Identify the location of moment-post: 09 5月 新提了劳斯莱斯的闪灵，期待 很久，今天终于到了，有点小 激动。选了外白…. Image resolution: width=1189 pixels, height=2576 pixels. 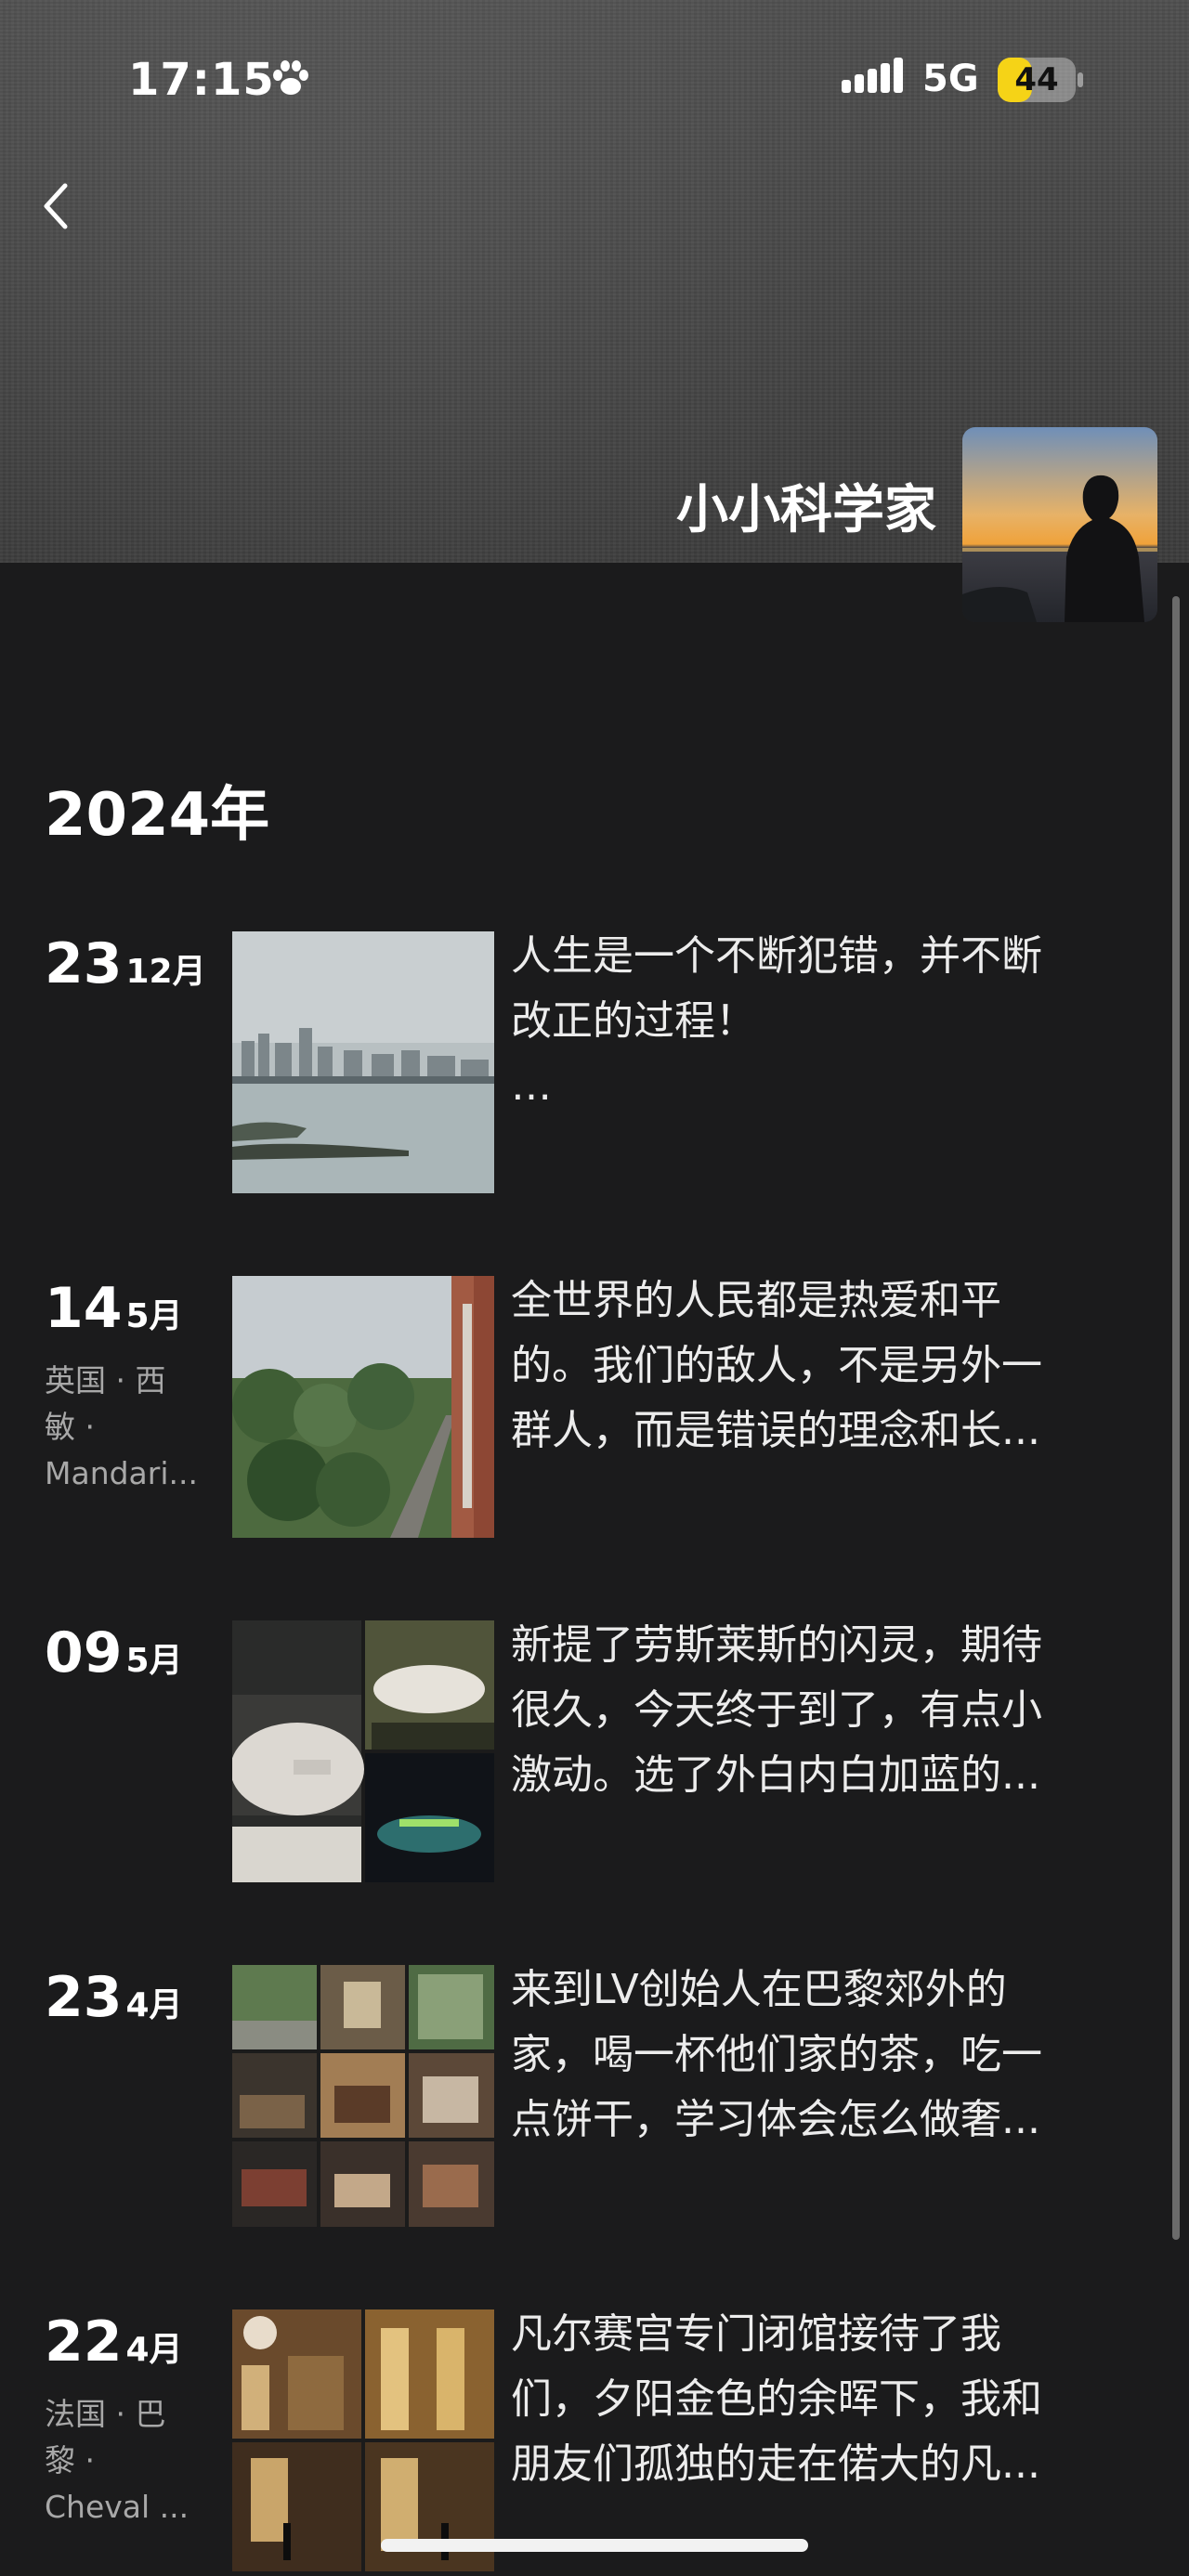
(594, 1752).